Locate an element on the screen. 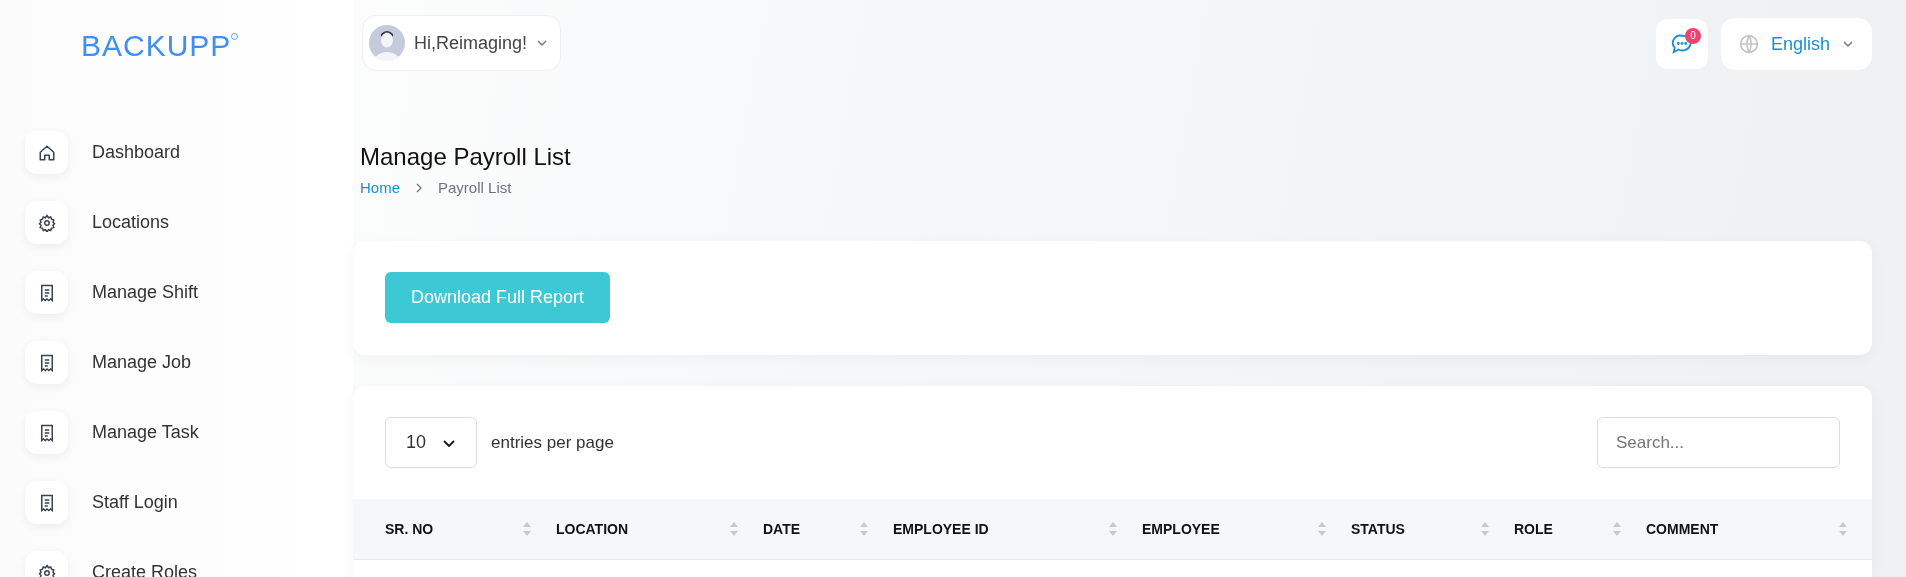 The height and width of the screenshot is (577, 1906). chevron-right-icon is located at coordinates (419, 187).